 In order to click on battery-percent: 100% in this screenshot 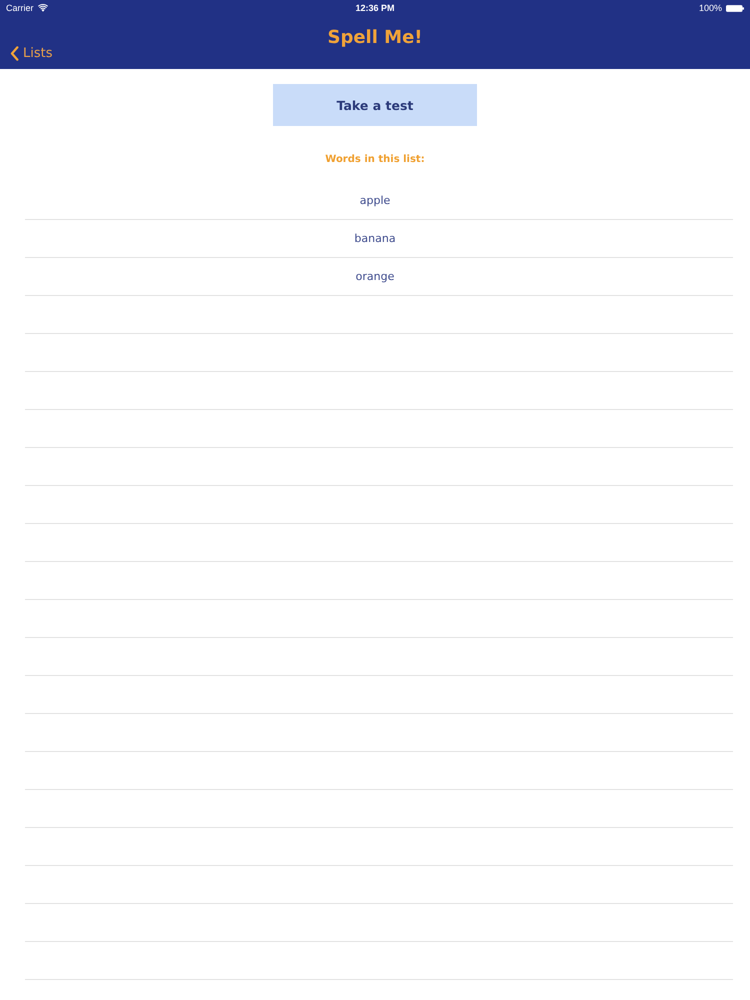, I will do `click(710, 8)`.